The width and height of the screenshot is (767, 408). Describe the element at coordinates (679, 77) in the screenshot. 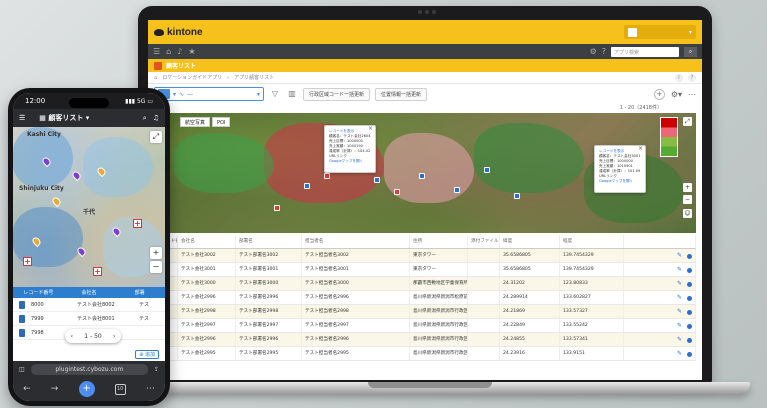

I see `info-icon: i` at that location.